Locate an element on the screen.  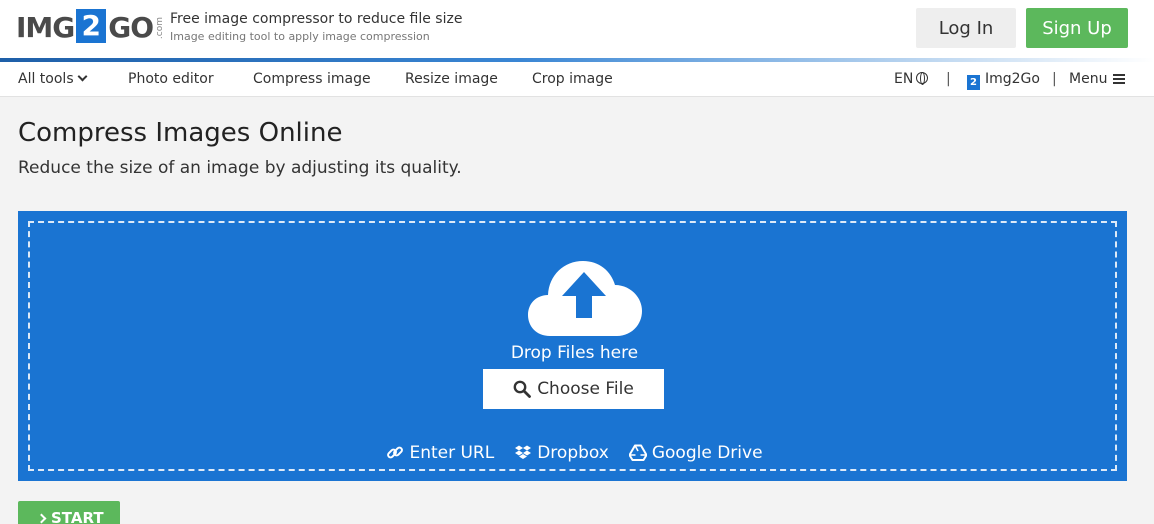
nav-menu: Menu is located at coordinates (1097, 79).